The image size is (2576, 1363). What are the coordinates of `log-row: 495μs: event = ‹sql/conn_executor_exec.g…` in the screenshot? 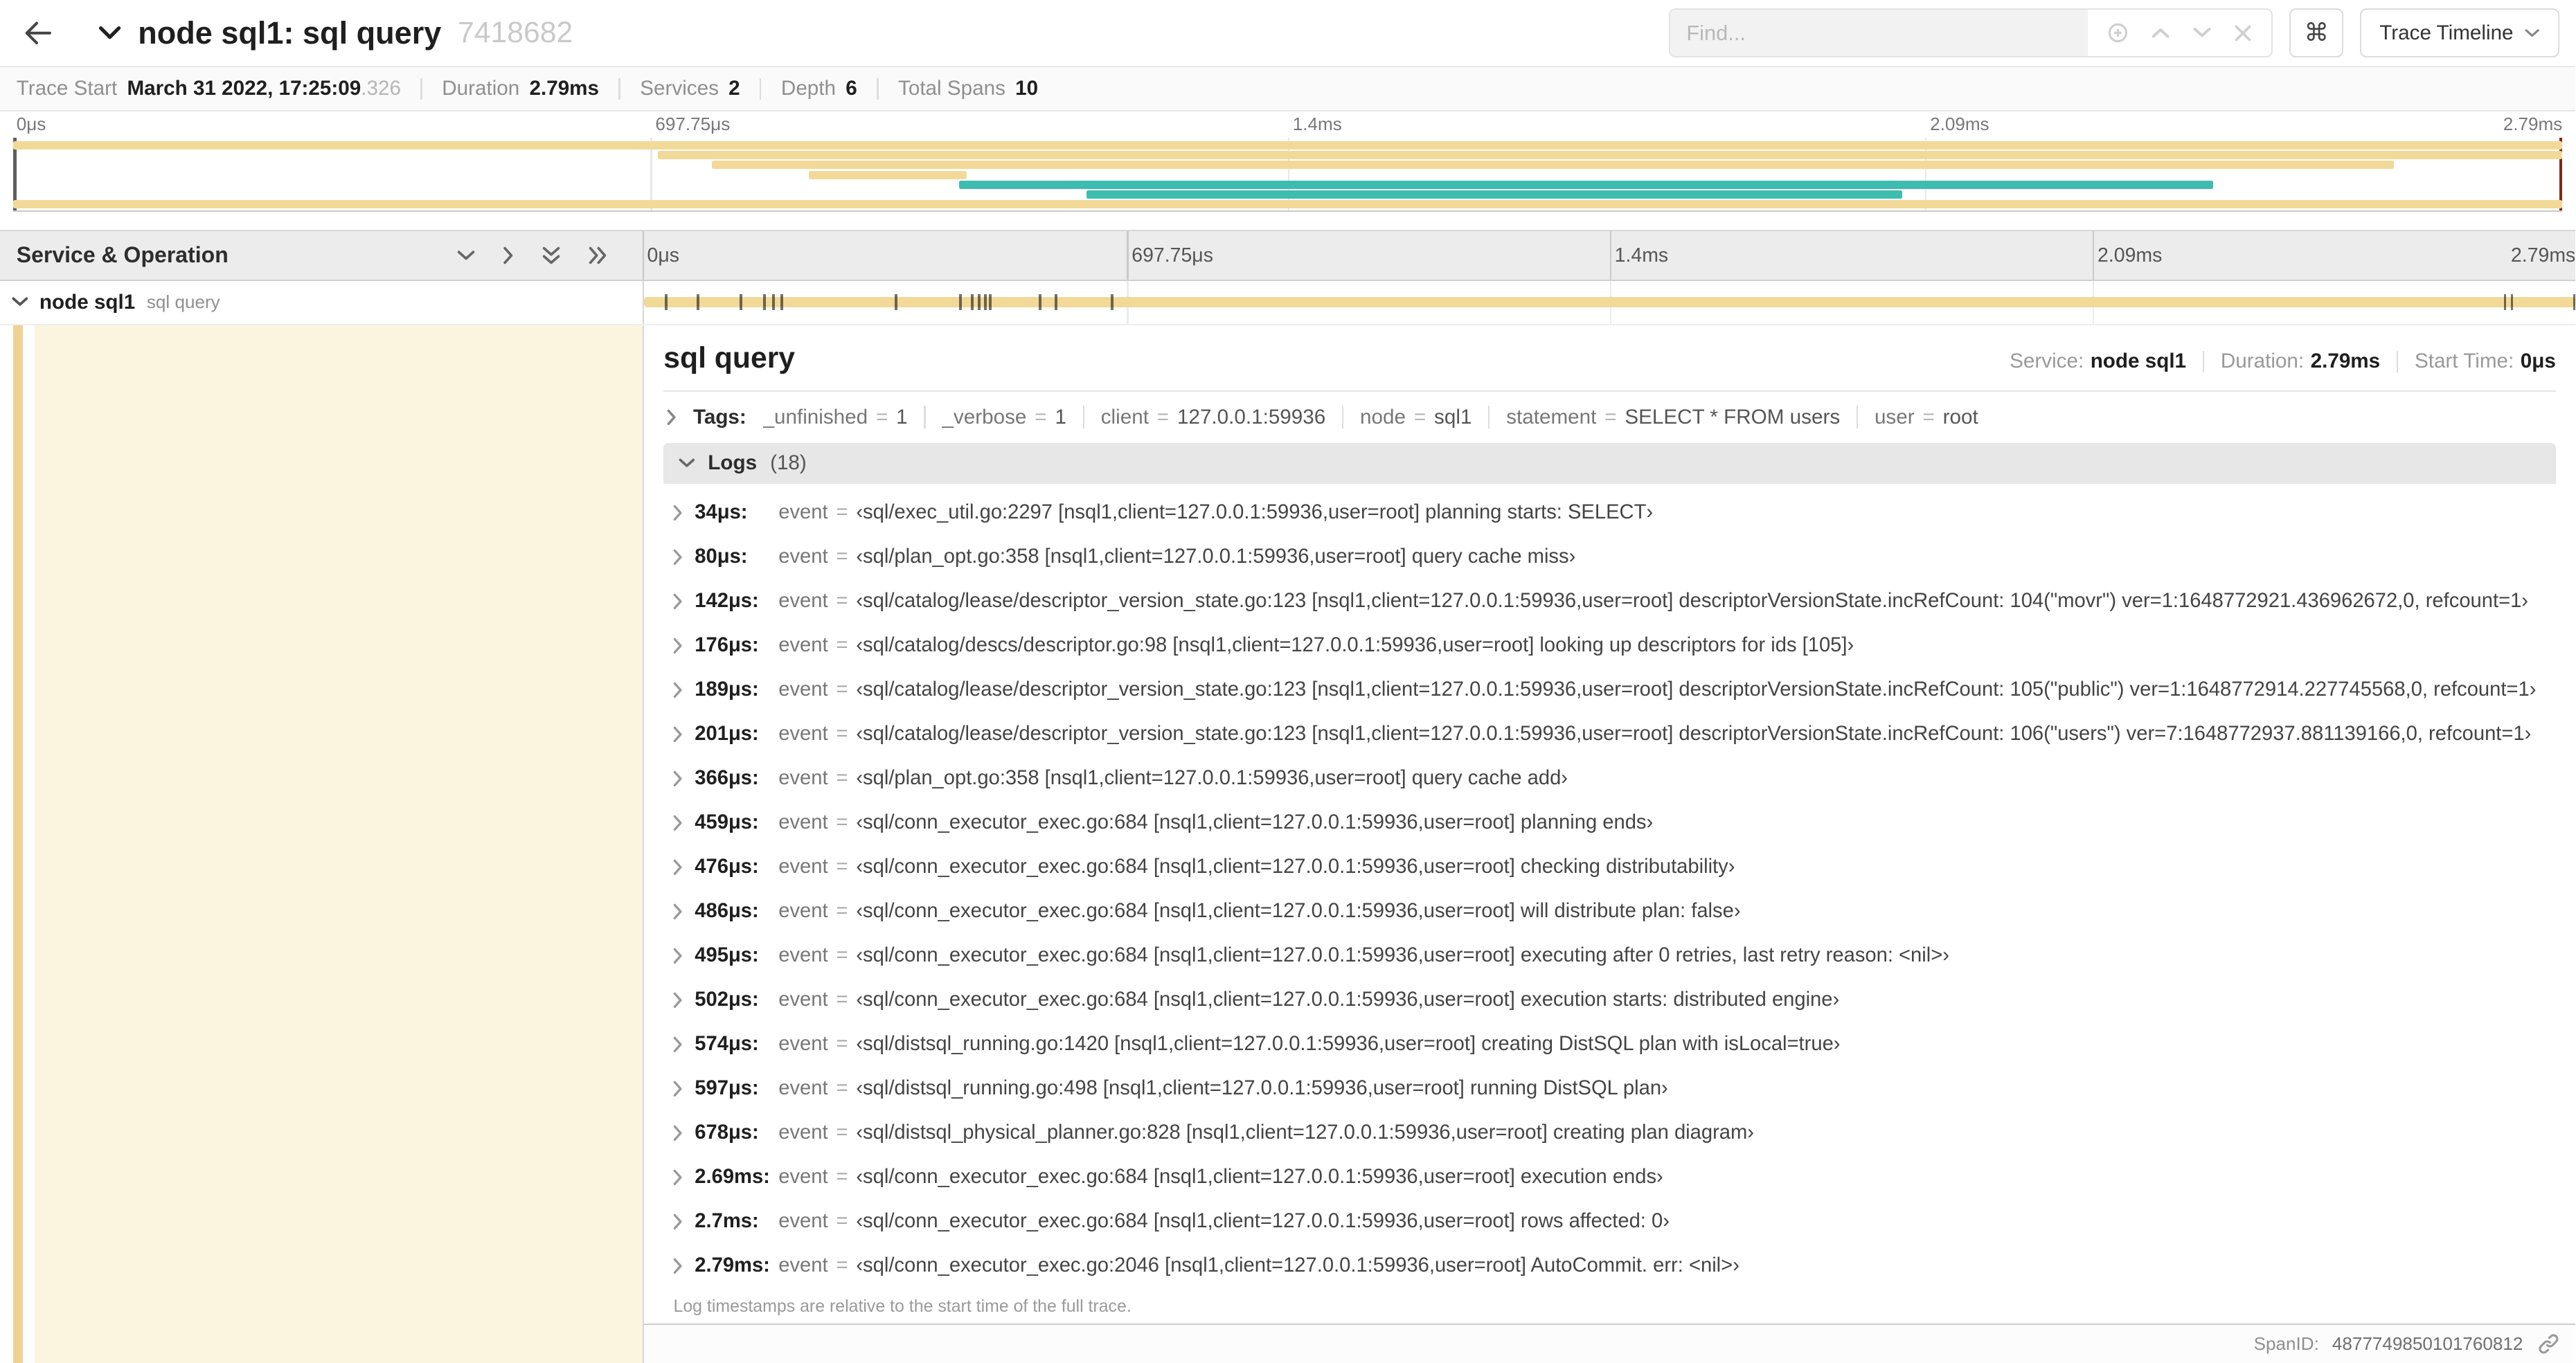 It's located at (1614, 956).